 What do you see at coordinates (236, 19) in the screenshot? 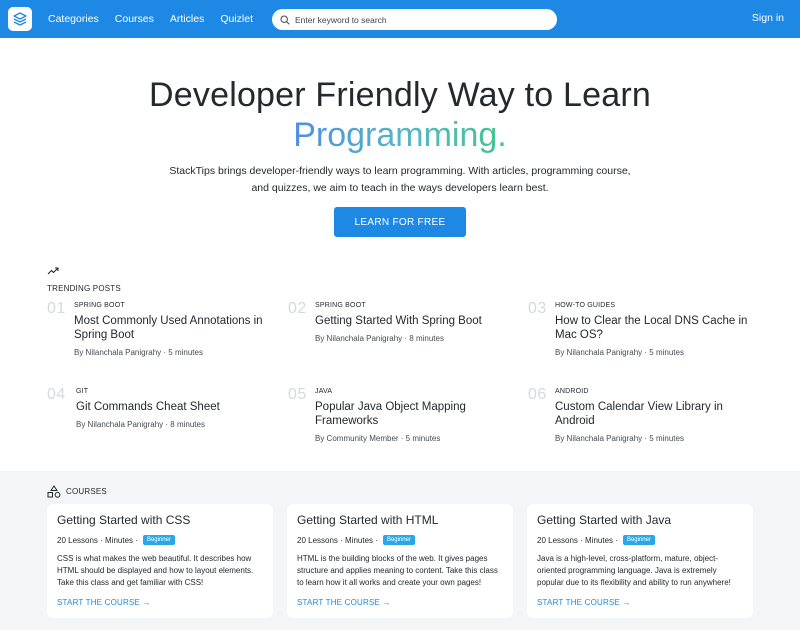
I see `nav-link-quizlet: Quizlet` at bounding box center [236, 19].